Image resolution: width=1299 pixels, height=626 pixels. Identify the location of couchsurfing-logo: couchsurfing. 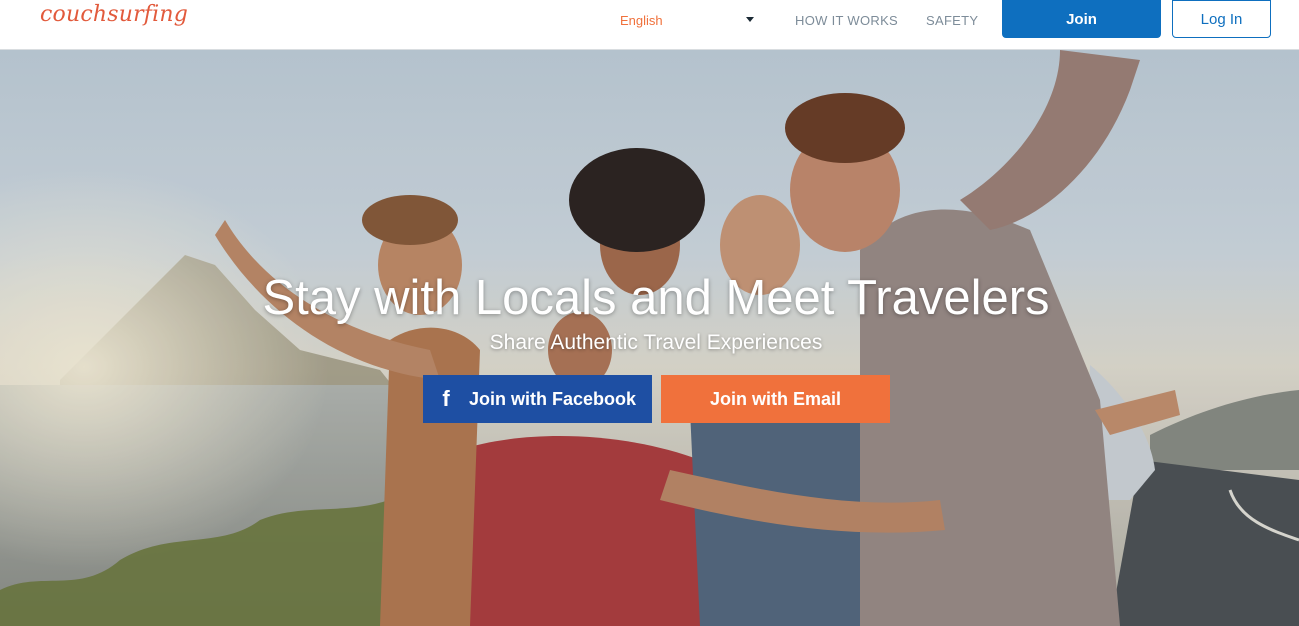
(114, 14).